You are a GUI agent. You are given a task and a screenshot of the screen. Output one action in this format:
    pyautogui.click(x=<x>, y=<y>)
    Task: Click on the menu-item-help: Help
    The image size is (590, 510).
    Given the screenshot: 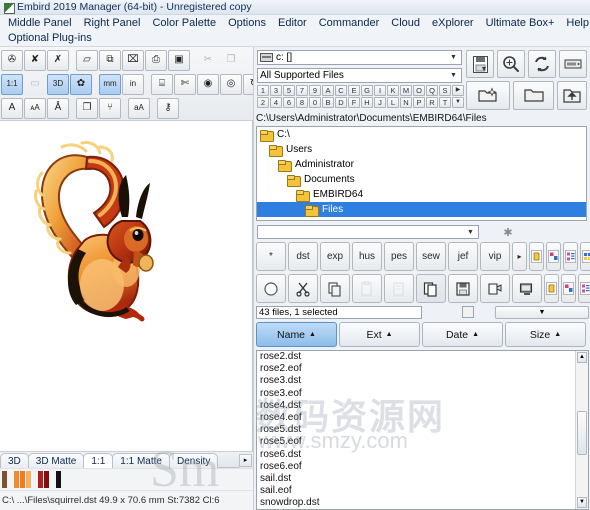 What is the action you would take?
    pyautogui.click(x=575, y=23)
    